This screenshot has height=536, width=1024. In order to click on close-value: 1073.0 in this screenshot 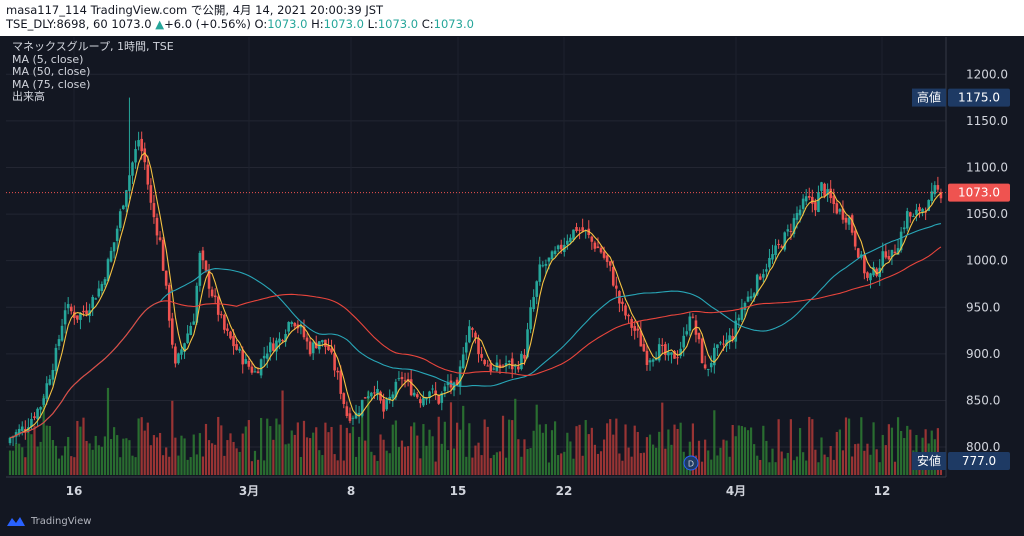, I will do `click(453, 24)`.